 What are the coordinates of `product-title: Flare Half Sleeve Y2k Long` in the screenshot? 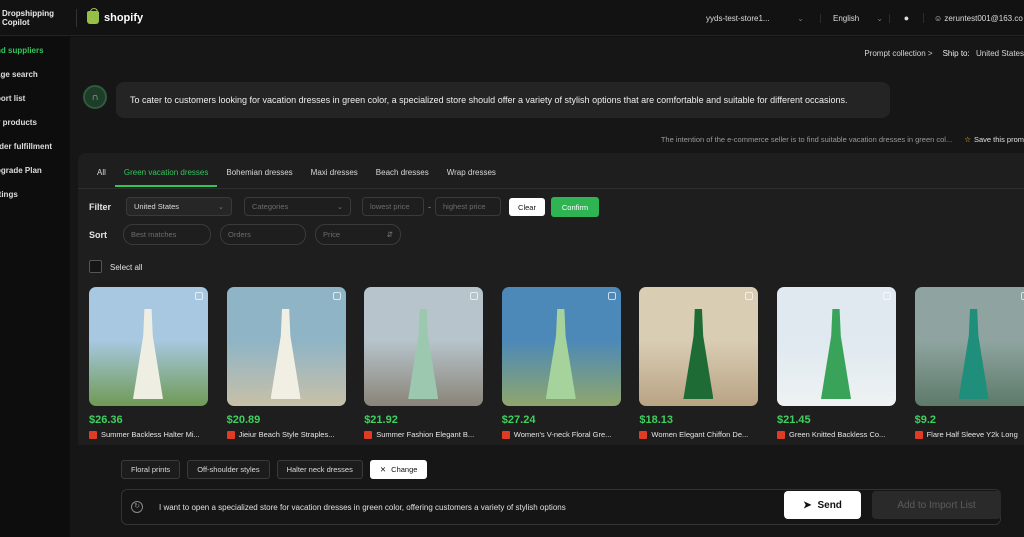 It's located at (969, 434).